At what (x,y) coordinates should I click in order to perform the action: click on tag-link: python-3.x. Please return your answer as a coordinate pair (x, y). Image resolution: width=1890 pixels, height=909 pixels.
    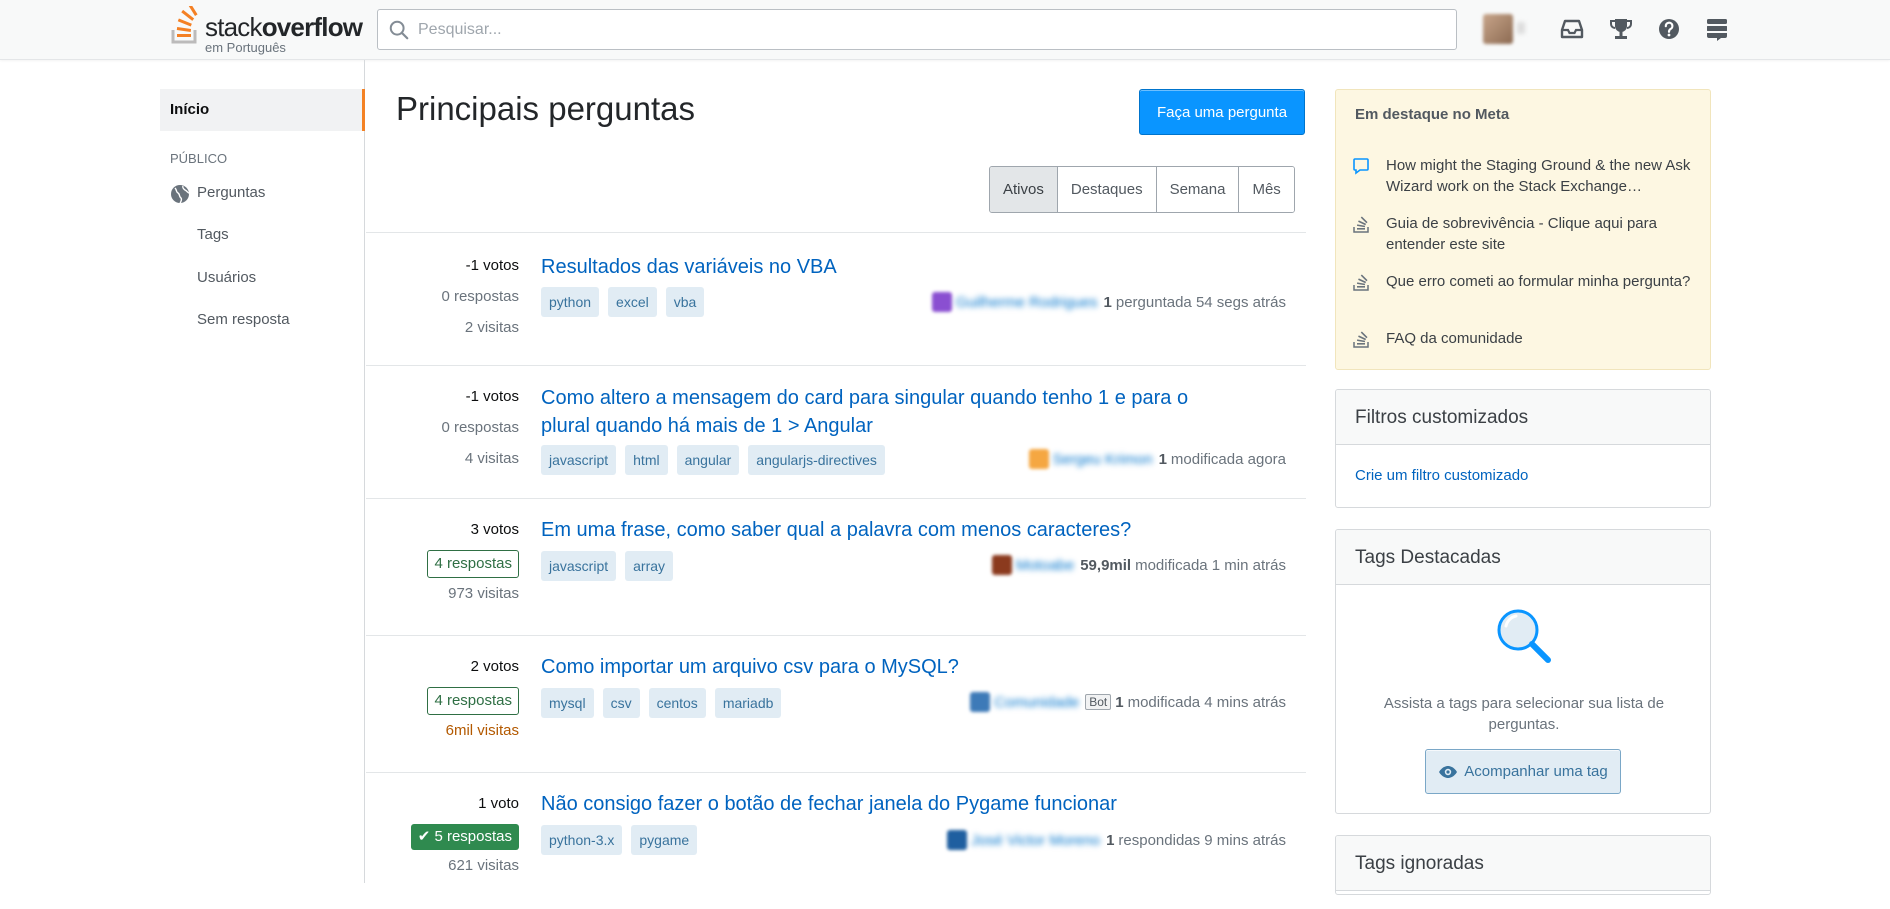
    Looking at the image, I should click on (582, 840).